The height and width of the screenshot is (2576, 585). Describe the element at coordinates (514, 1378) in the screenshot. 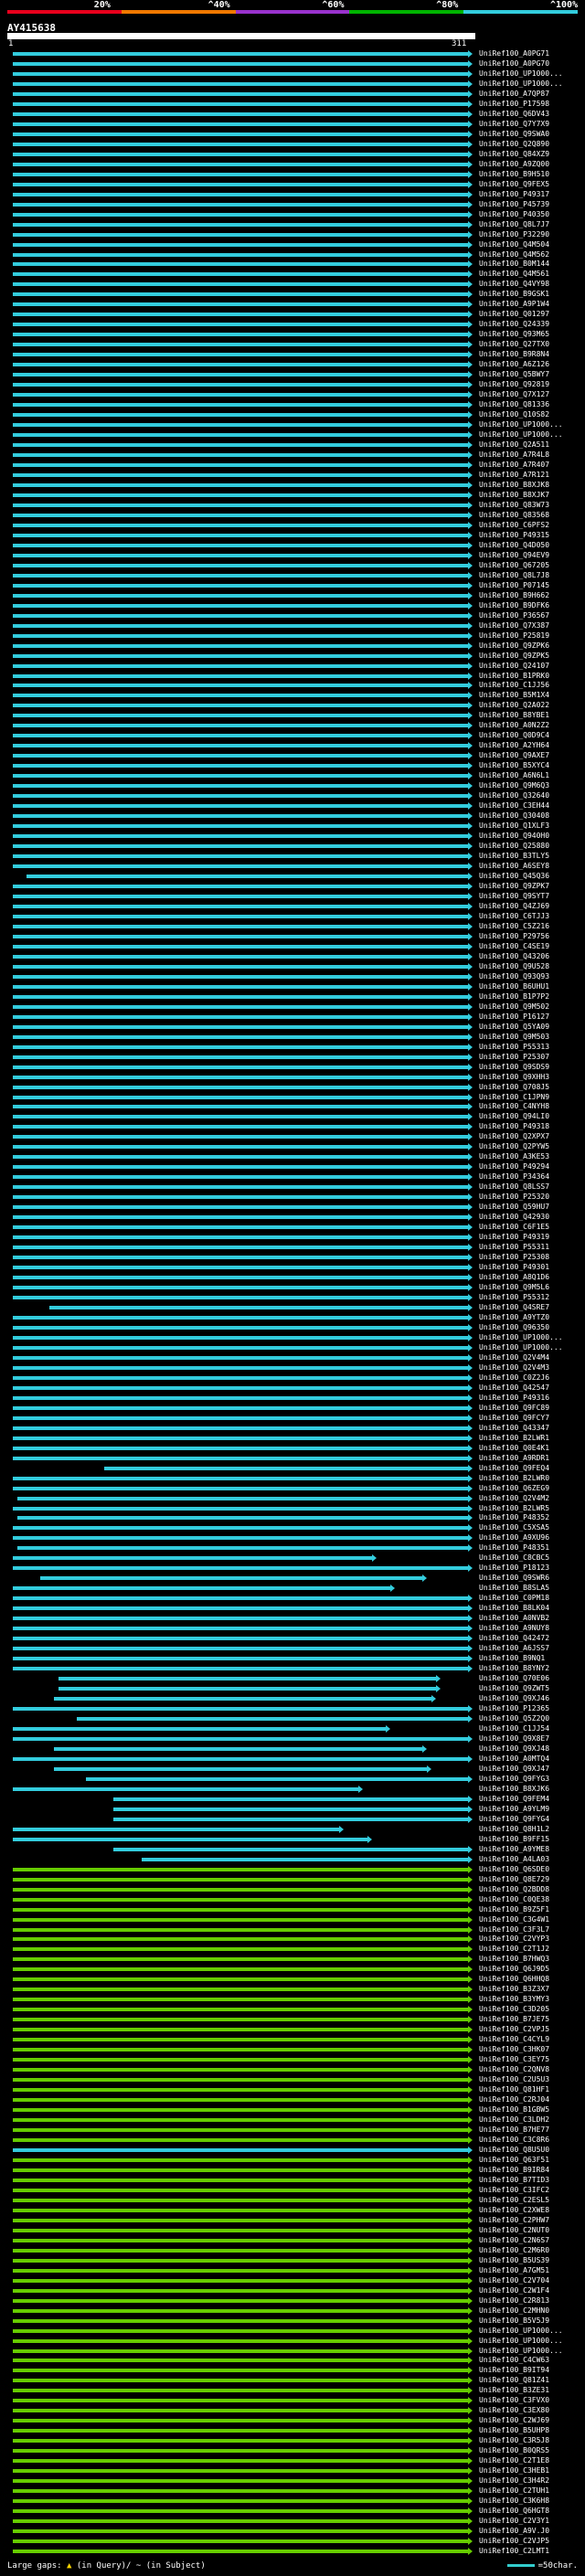

I see `hit-label: UniRef100_C0Z2J6` at that location.